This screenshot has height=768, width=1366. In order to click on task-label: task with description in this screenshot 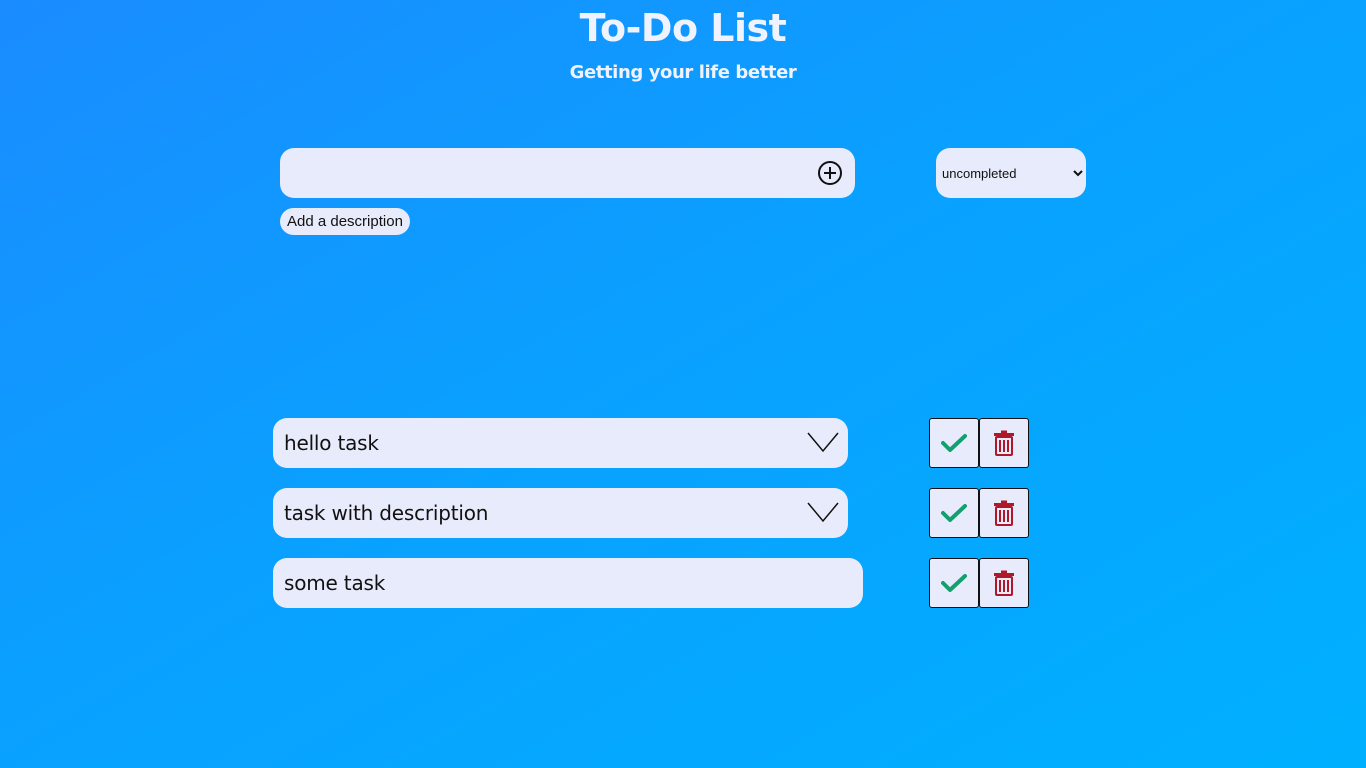, I will do `click(386, 513)`.